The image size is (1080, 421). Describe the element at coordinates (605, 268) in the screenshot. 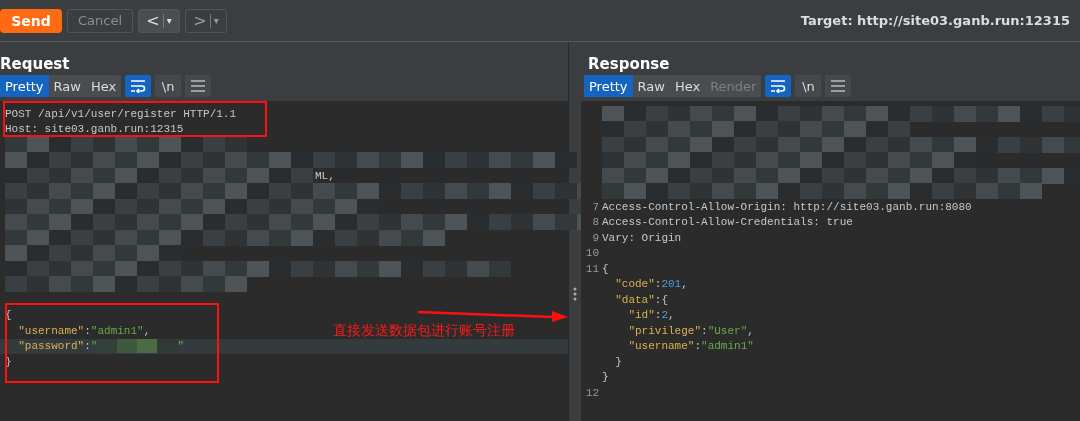

I see `code-token: {` at that location.